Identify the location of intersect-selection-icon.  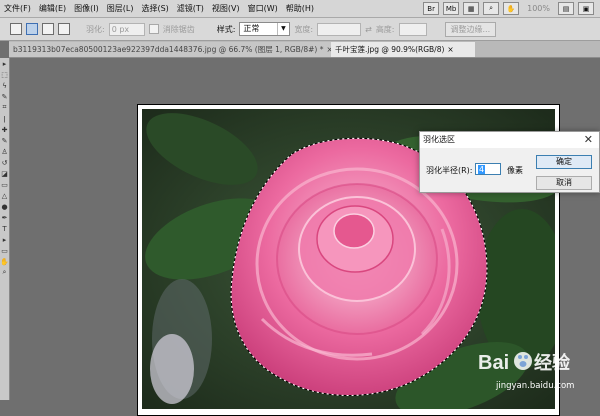
(64, 29).